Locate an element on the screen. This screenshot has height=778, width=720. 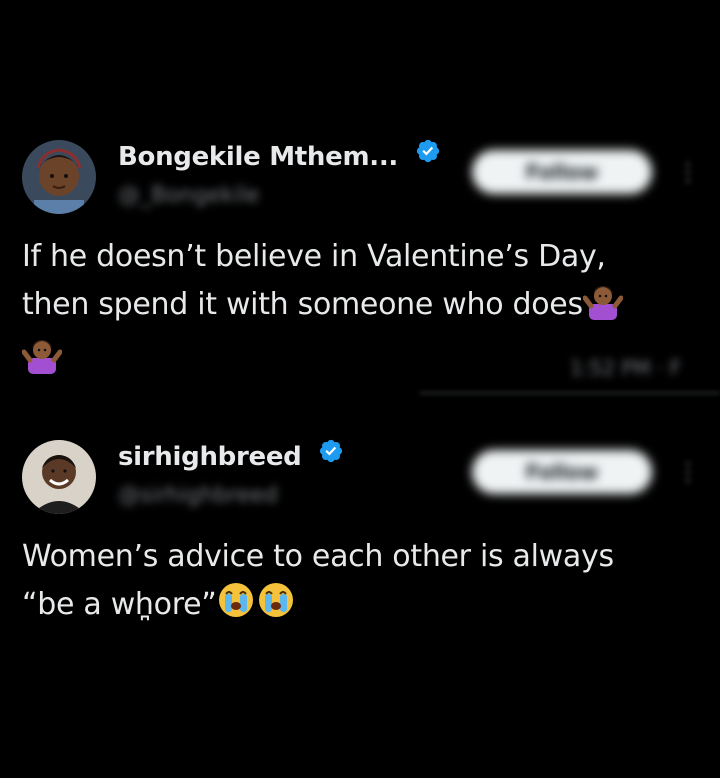
display-name: sirhighbreed is located at coordinates (231, 456).